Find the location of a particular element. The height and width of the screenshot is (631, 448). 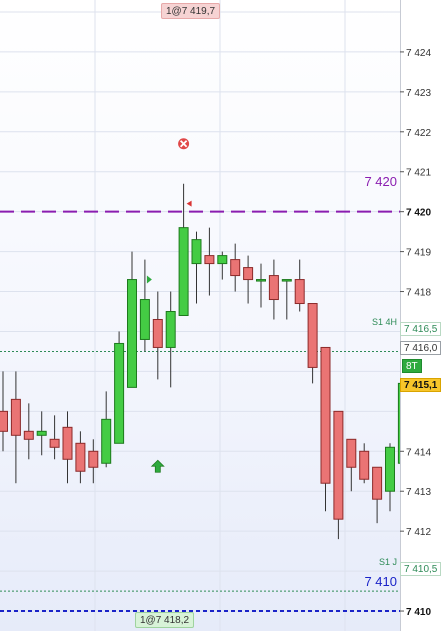

current-price-tag: 7 416,0 is located at coordinates (421, 348).